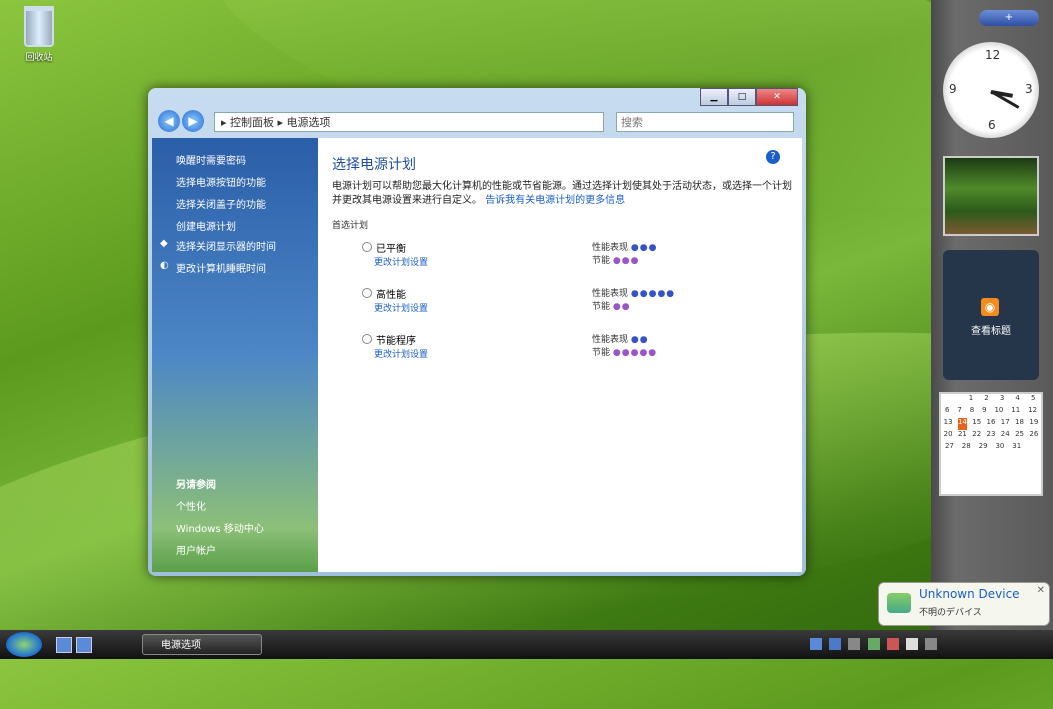 Image resolution: width=1053 pixels, height=709 pixels. What do you see at coordinates (991, 196) in the screenshot?
I see `slideshow-gadget` at bounding box center [991, 196].